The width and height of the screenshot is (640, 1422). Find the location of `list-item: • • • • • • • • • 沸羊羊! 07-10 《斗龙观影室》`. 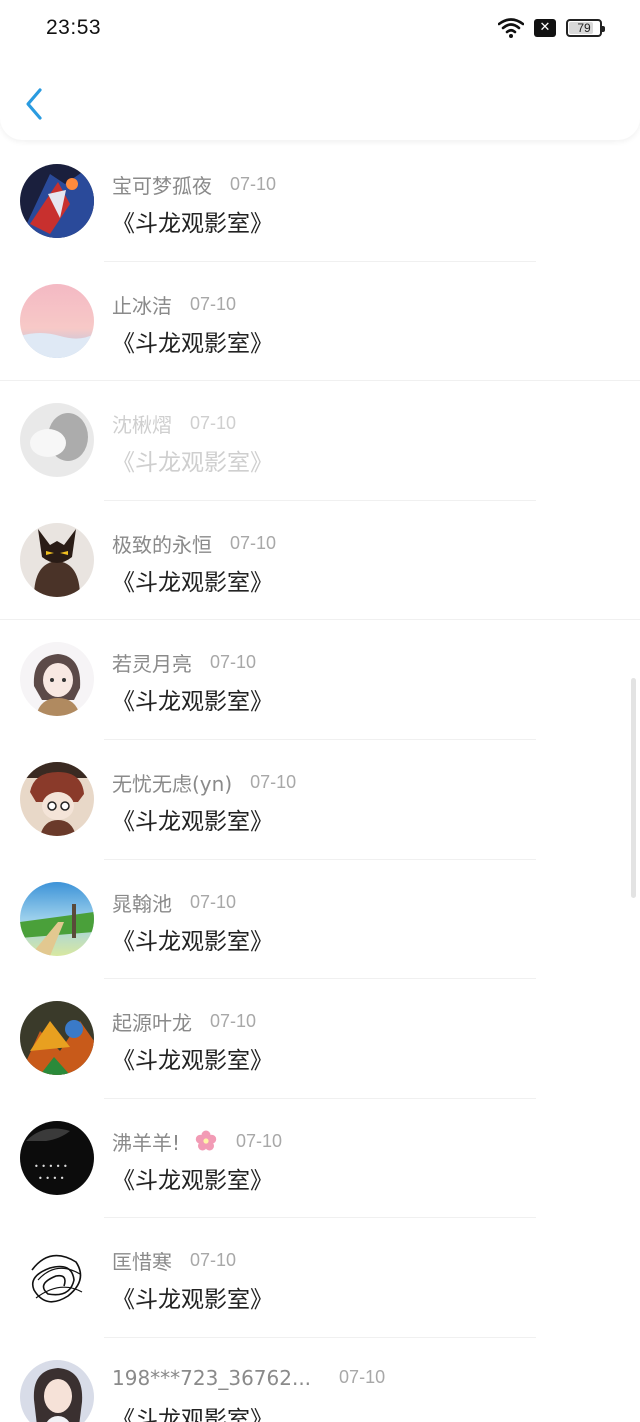

list-item: • • • • • • • • • 沸羊羊! 07-10 《斗龙观影室》 is located at coordinates (320, 1159).